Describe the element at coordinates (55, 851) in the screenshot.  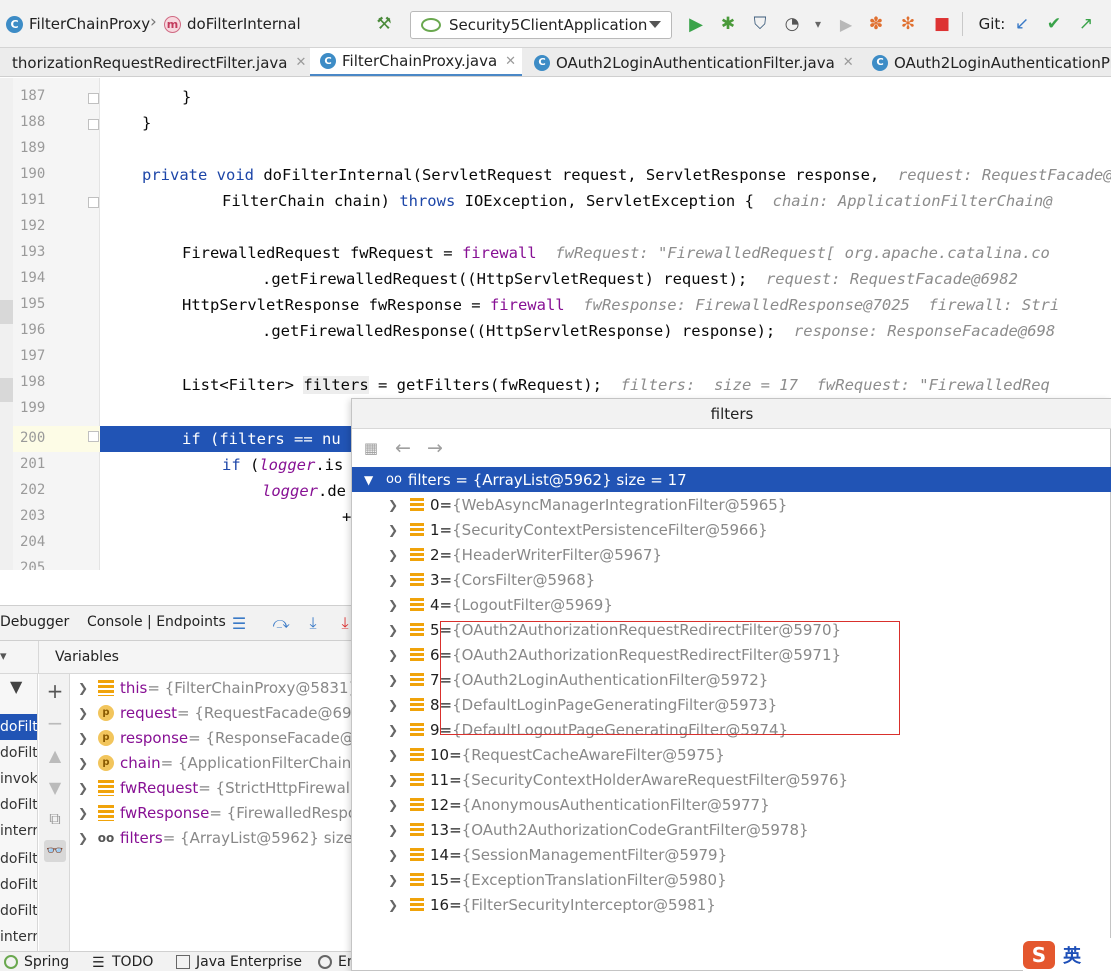
I see `glasses-icon: 👓` at that location.